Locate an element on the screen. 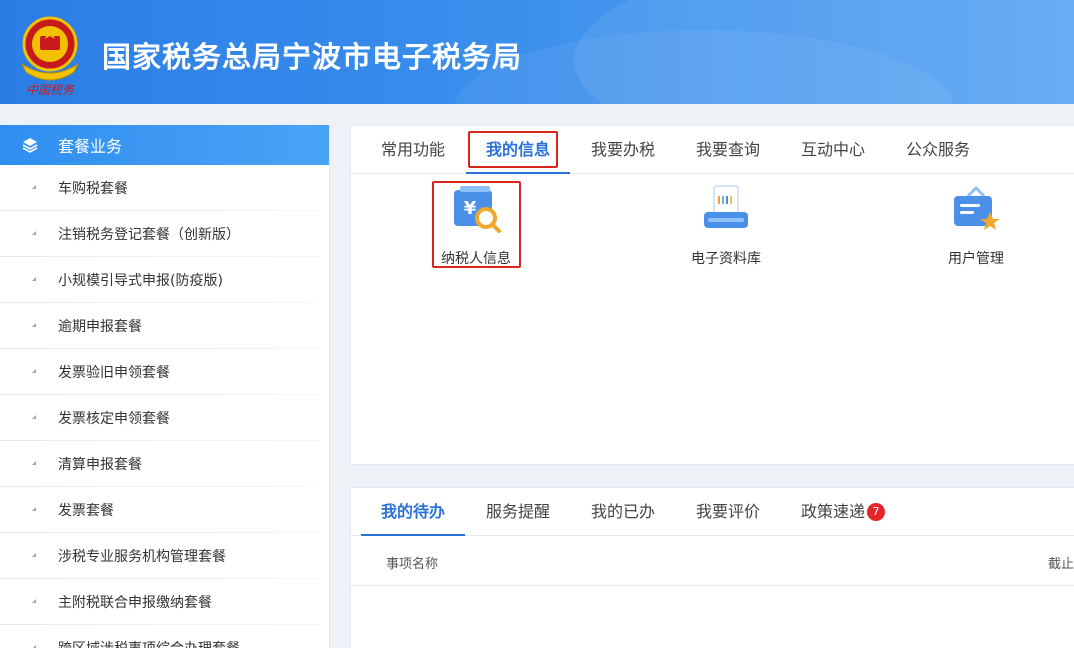 The height and width of the screenshot is (648, 1074). sidebar-item: 逾期申报套餐 is located at coordinates (164, 326).